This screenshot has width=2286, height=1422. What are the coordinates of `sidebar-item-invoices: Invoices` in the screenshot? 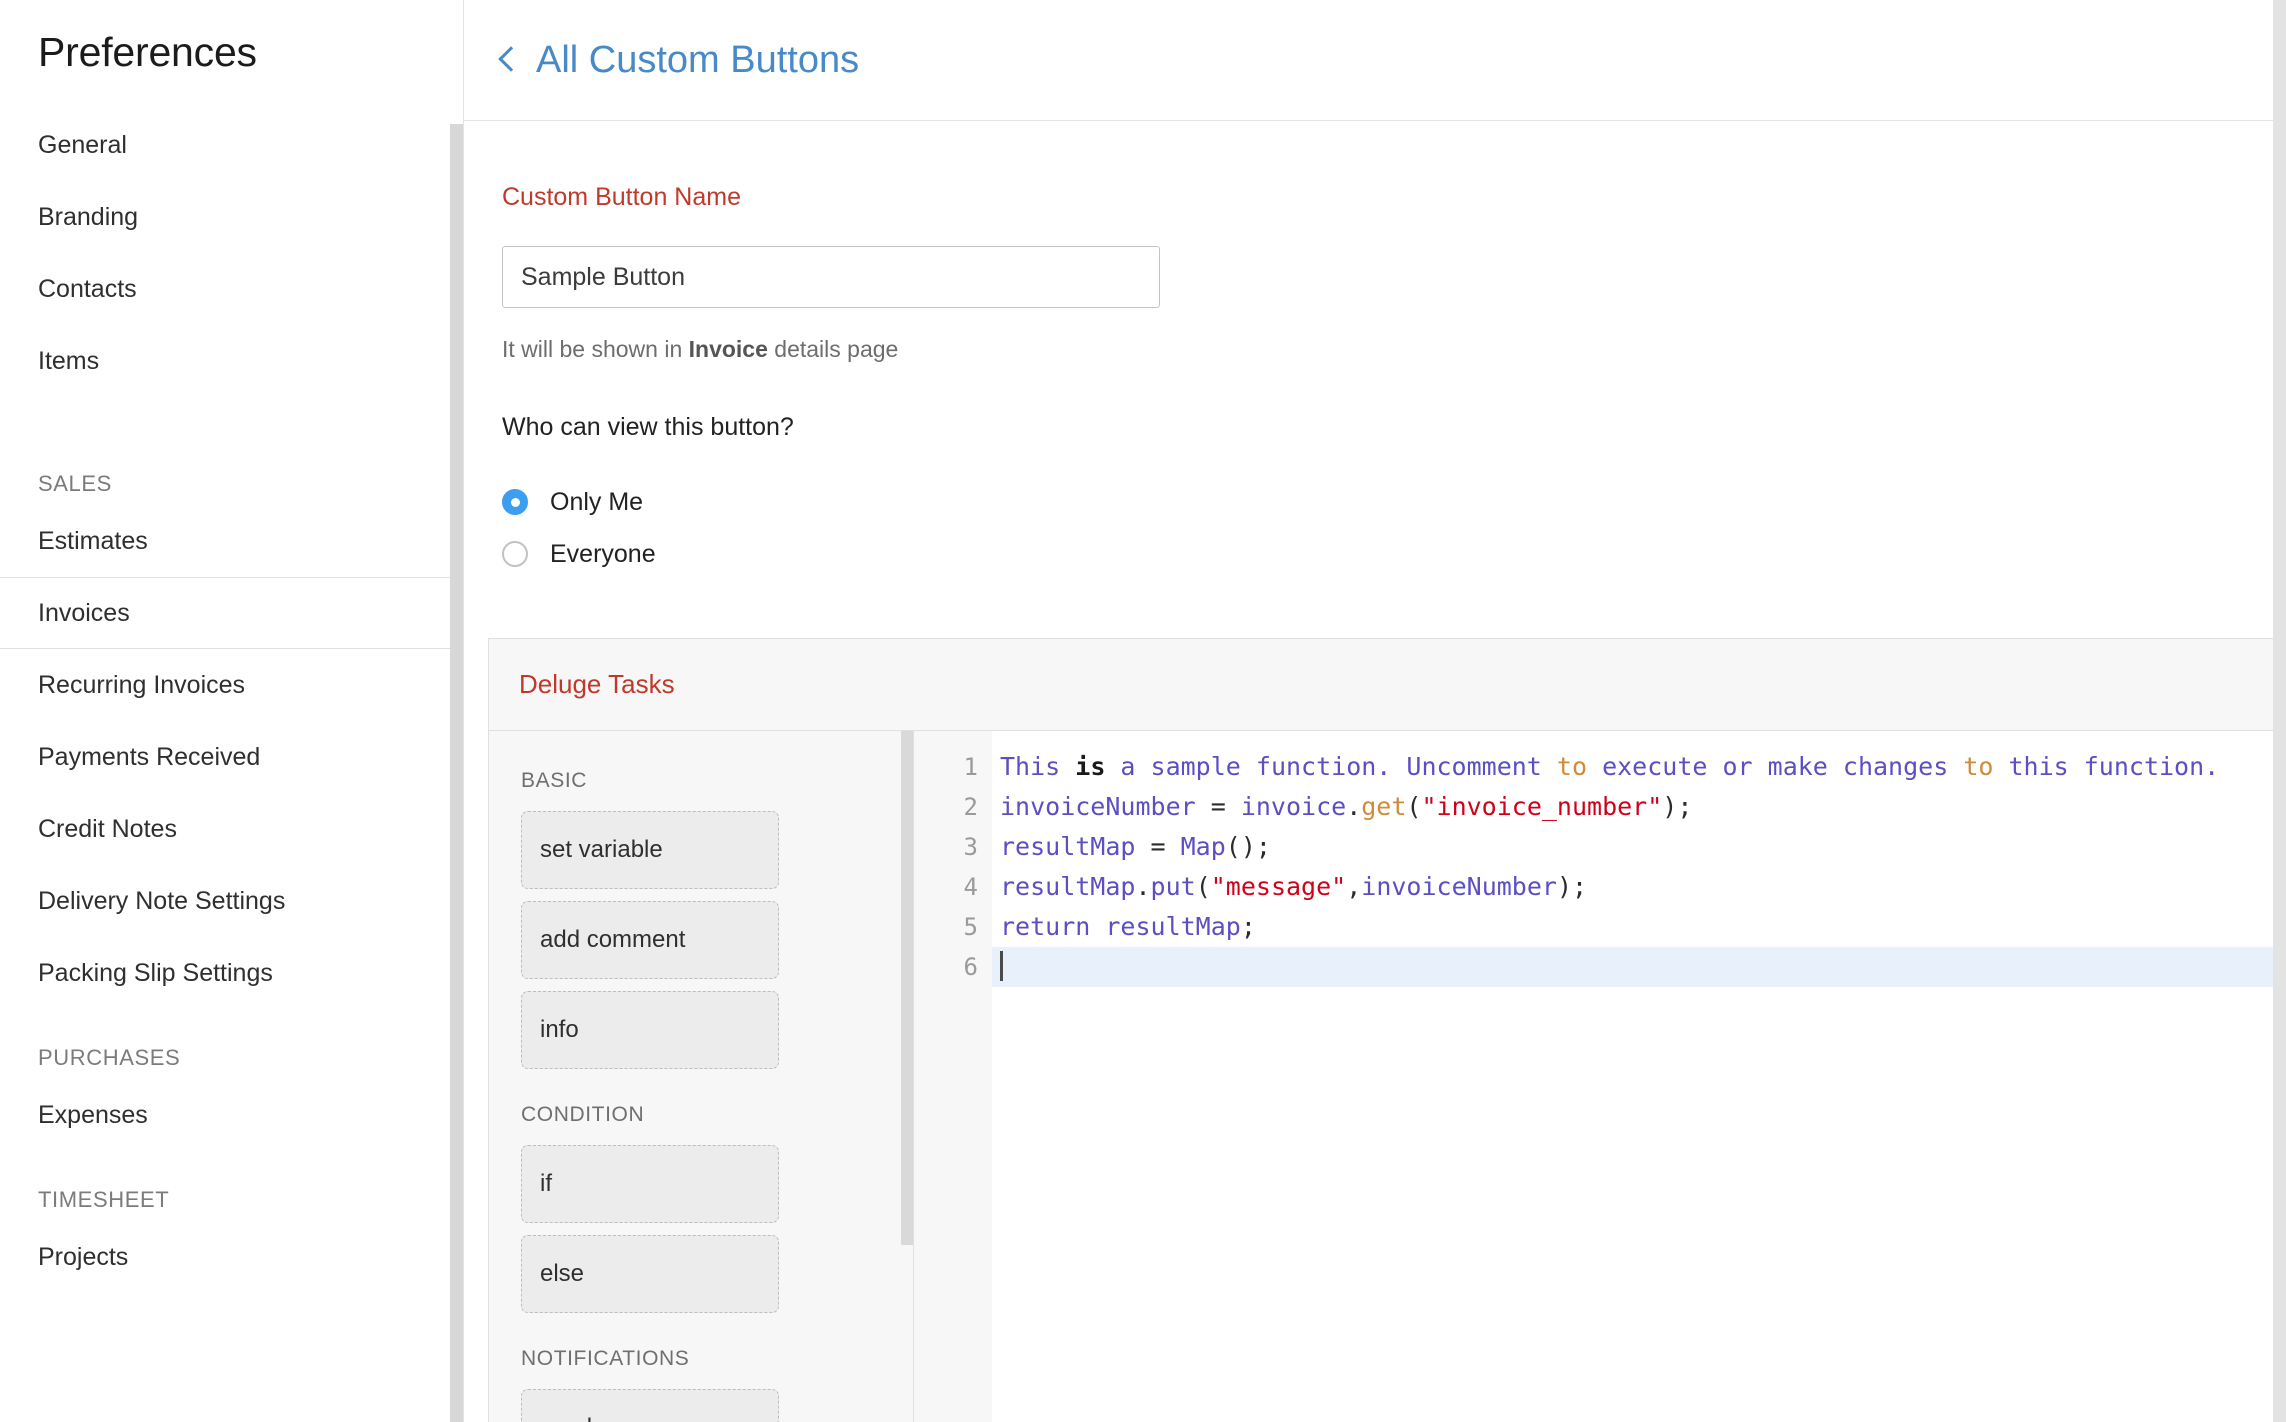 It's located at (231, 613).